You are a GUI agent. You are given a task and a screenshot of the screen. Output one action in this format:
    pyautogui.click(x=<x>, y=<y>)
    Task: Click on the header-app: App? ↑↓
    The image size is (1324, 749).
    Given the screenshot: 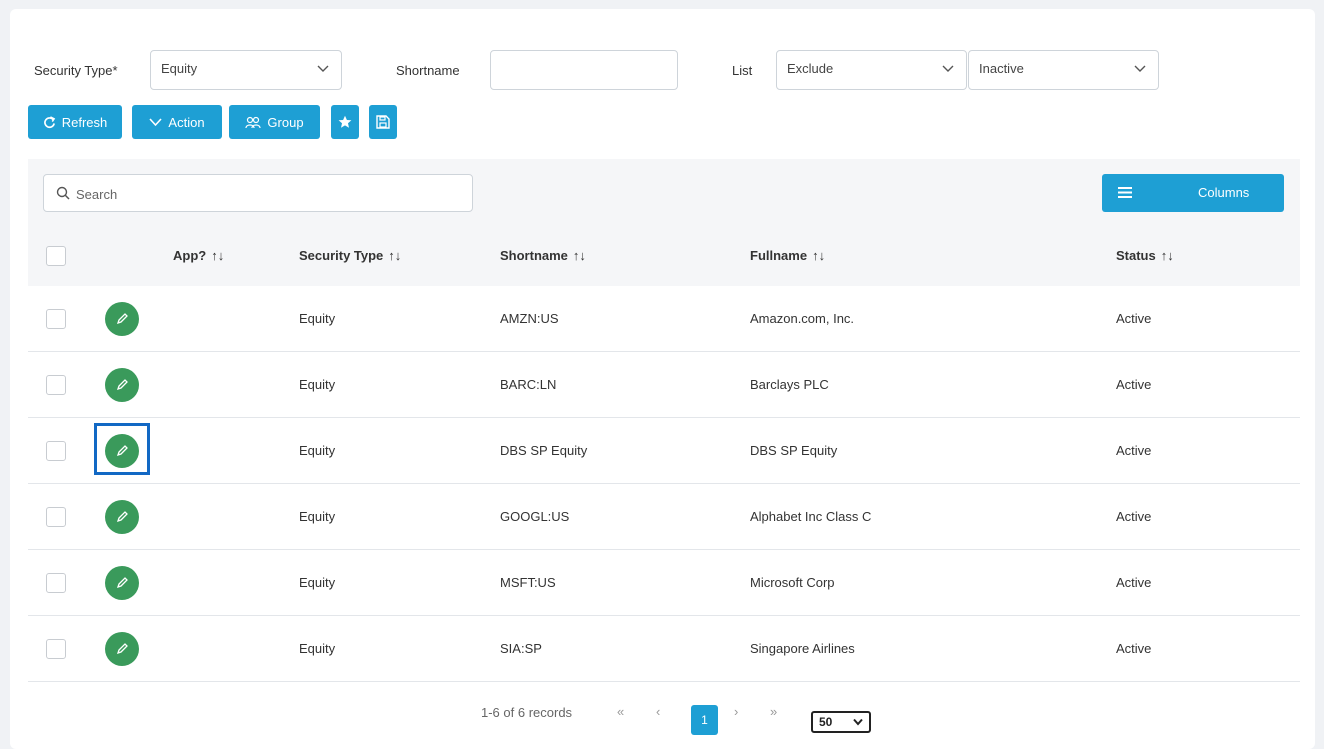 What is the action you would take?
    pyautogui.click(x=198, y=255)
    